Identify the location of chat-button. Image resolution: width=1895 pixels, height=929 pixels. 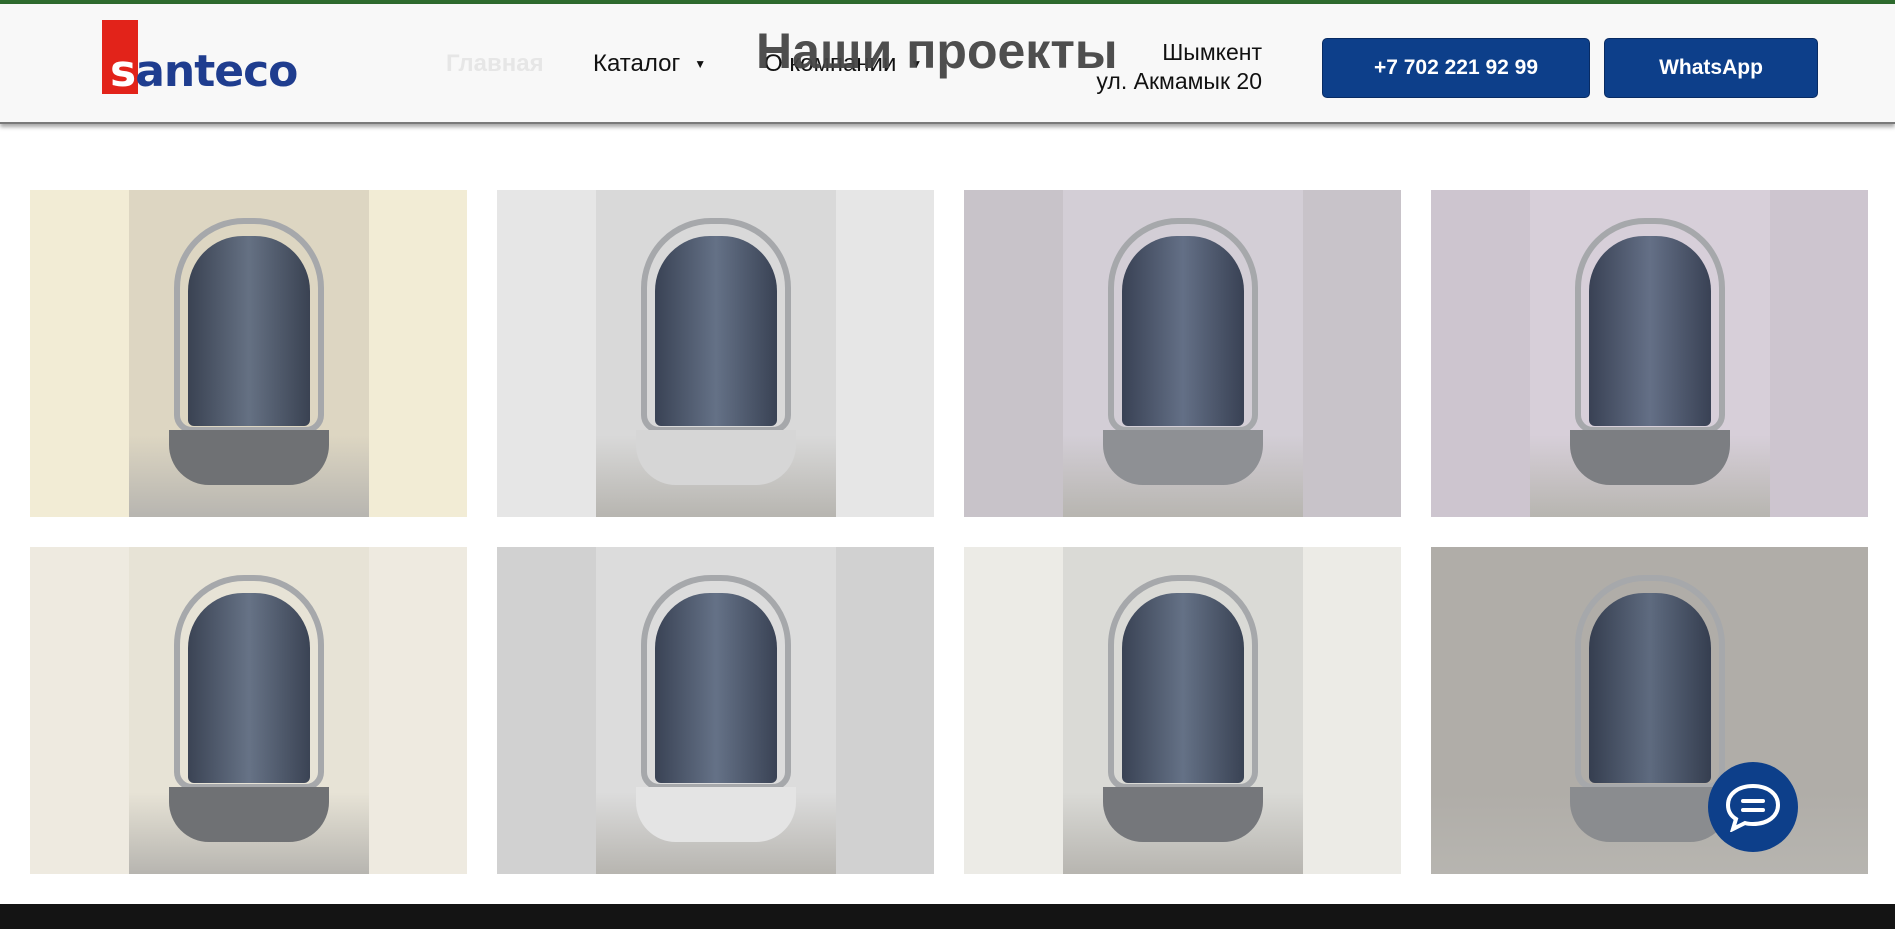
(1753, 807).